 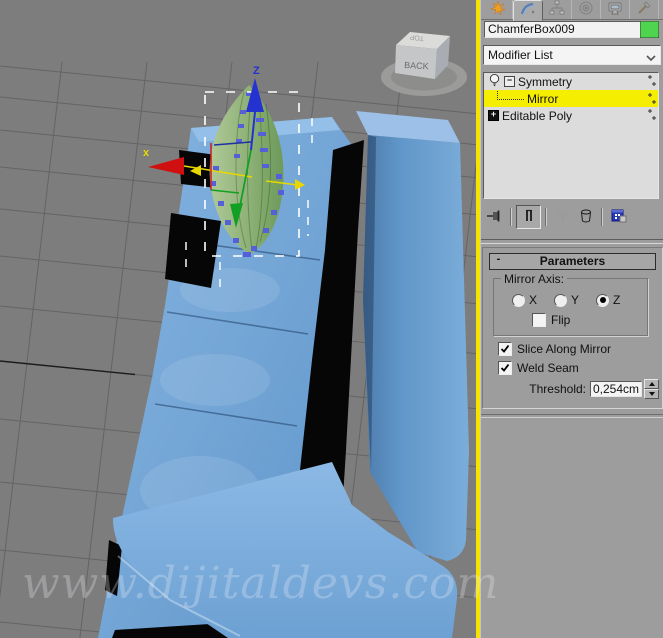 I want to click on remove-modifier-button, so click(x=585, y=217).